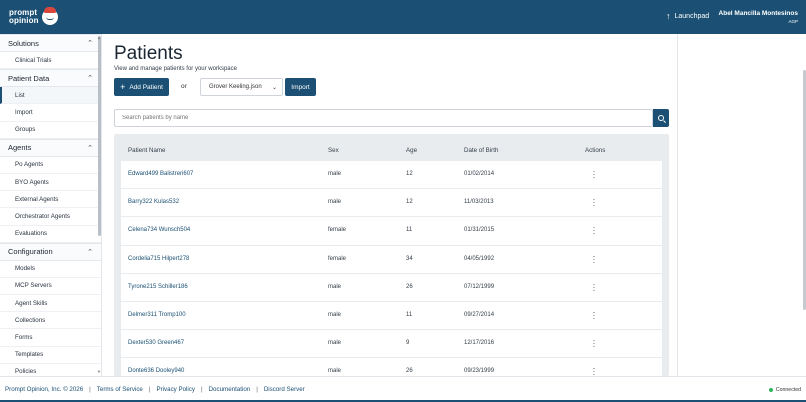 This screenshot has height=402, width=806. I want to click on patient-name-link: Celena734 Wunsch504, so click(159, 230).